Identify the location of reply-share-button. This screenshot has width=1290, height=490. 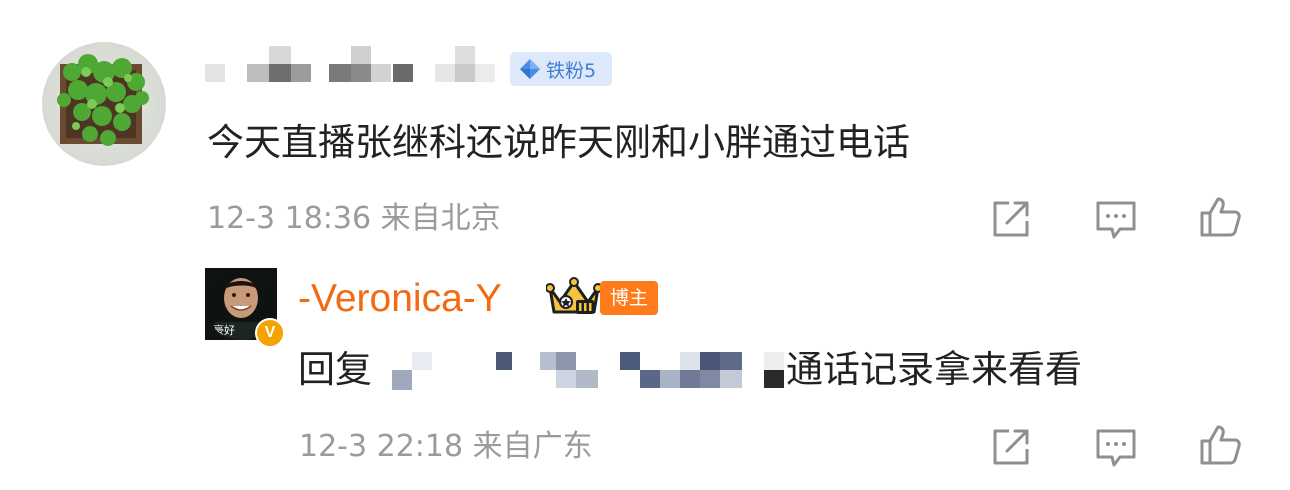
(1011, 447).